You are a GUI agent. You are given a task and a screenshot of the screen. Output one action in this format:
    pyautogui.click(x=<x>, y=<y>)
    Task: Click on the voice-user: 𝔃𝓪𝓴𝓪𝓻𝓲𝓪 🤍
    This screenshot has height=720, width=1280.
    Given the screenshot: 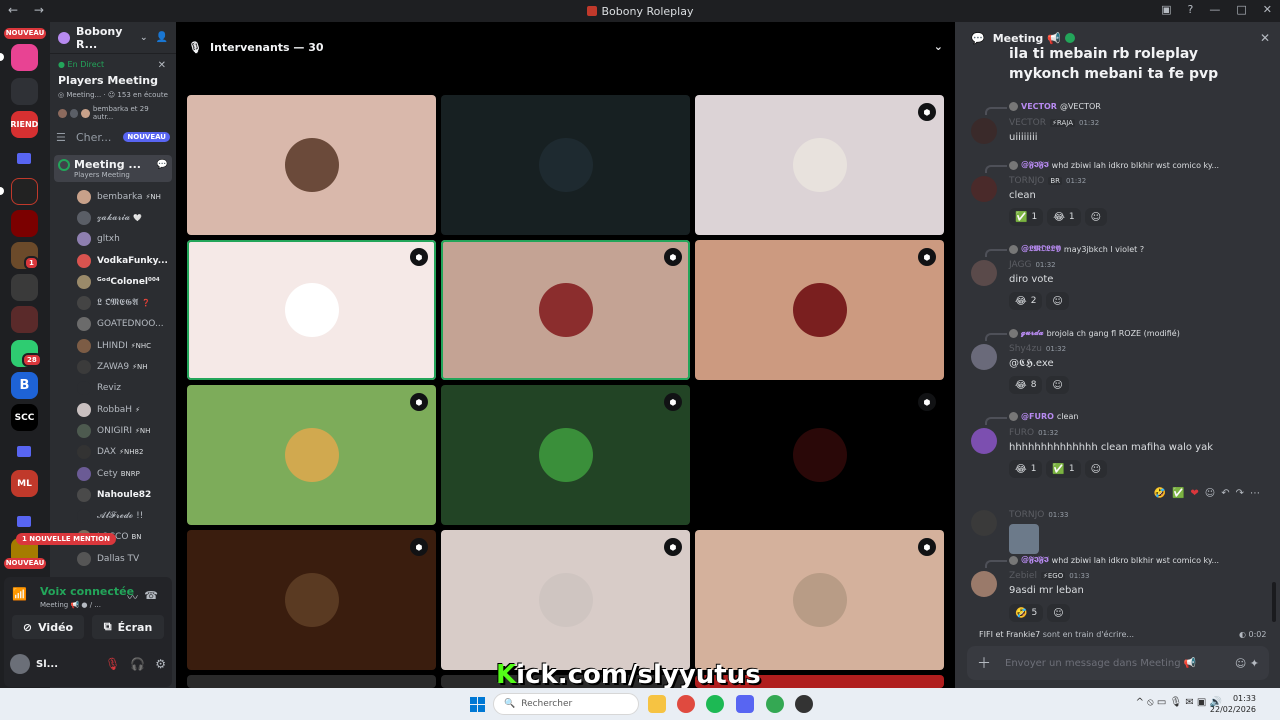 What is the action you would take?
    pyautogui.click(x=113, y=217)
    